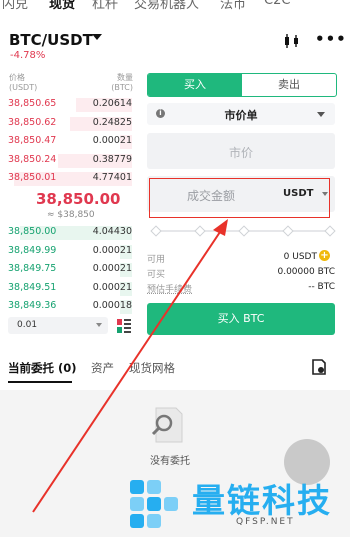 This screenshot has height=537, width=350. What do you see at coordinates (105, 6) in the screenshot?
I see `tab-margin: 杠杆` at bounding box center [105, 6].